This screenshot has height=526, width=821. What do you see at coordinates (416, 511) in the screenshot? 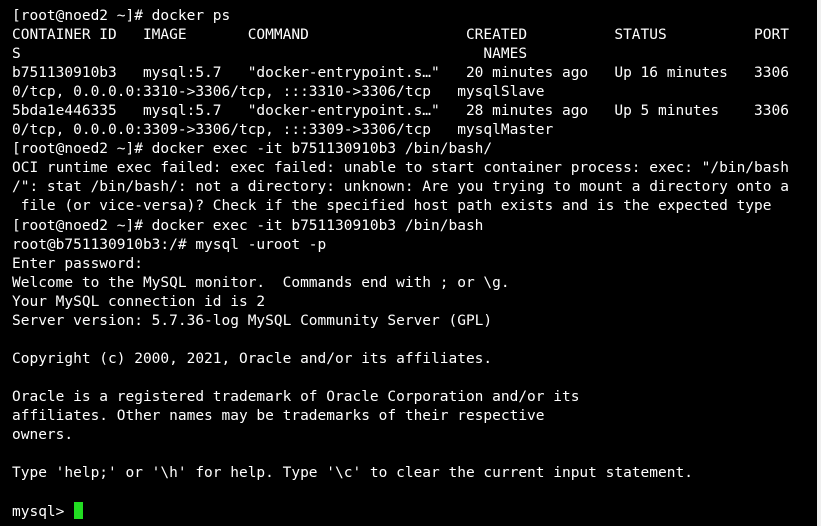
I see `prompt-line: mysql>` at bounding box center [416, 511].